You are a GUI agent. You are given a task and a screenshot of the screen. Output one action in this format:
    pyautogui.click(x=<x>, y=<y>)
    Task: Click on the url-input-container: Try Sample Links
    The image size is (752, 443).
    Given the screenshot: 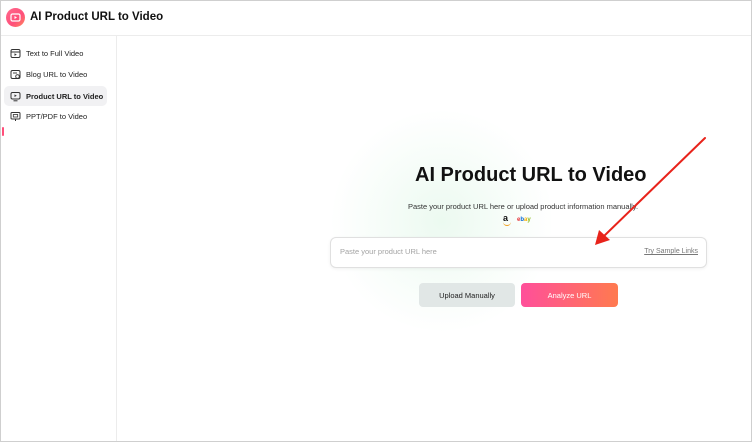 What is the action you would take?
    pyautogui.click(x=518, y=252)
    